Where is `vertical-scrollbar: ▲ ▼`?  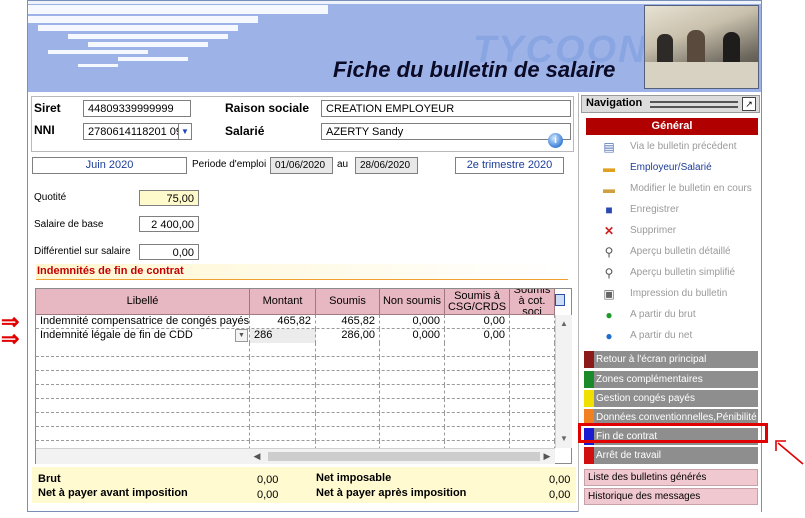
vertical-scrollbar: ▲ ▼ is located at coordinates (563, 381).